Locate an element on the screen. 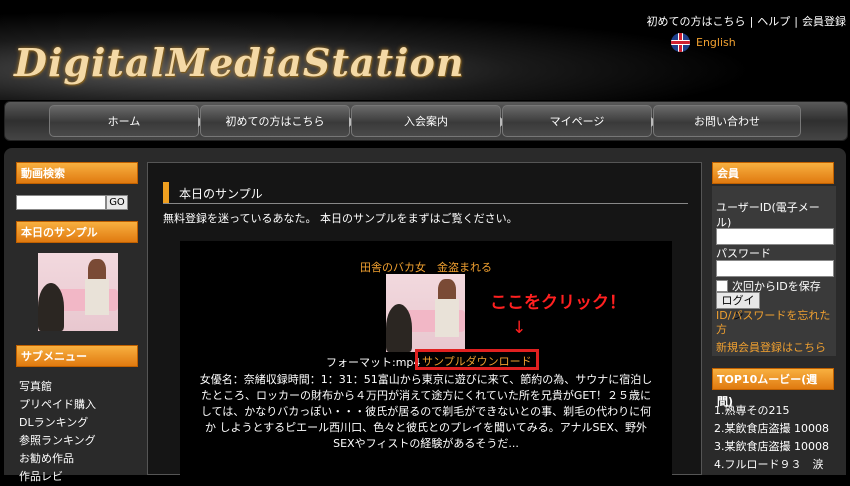 The image size is (850, 486). site-logo: DigitalMediaStation is located at coordinates (239, 62).